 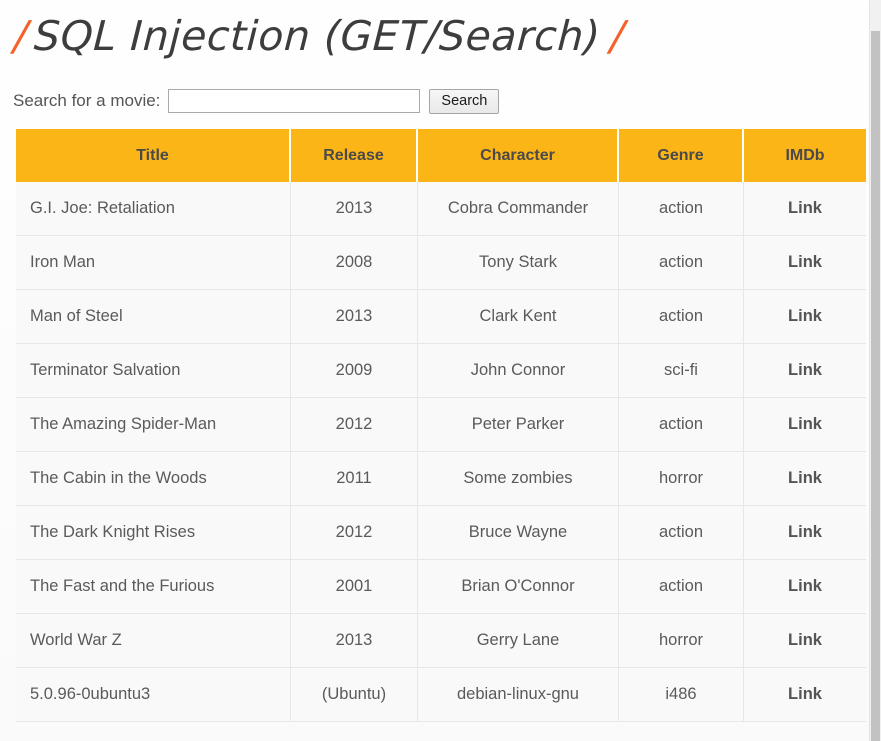 I want to click on table-row: Iron Man 2008 Tony Stark action Link, so click(x=441, y=263).